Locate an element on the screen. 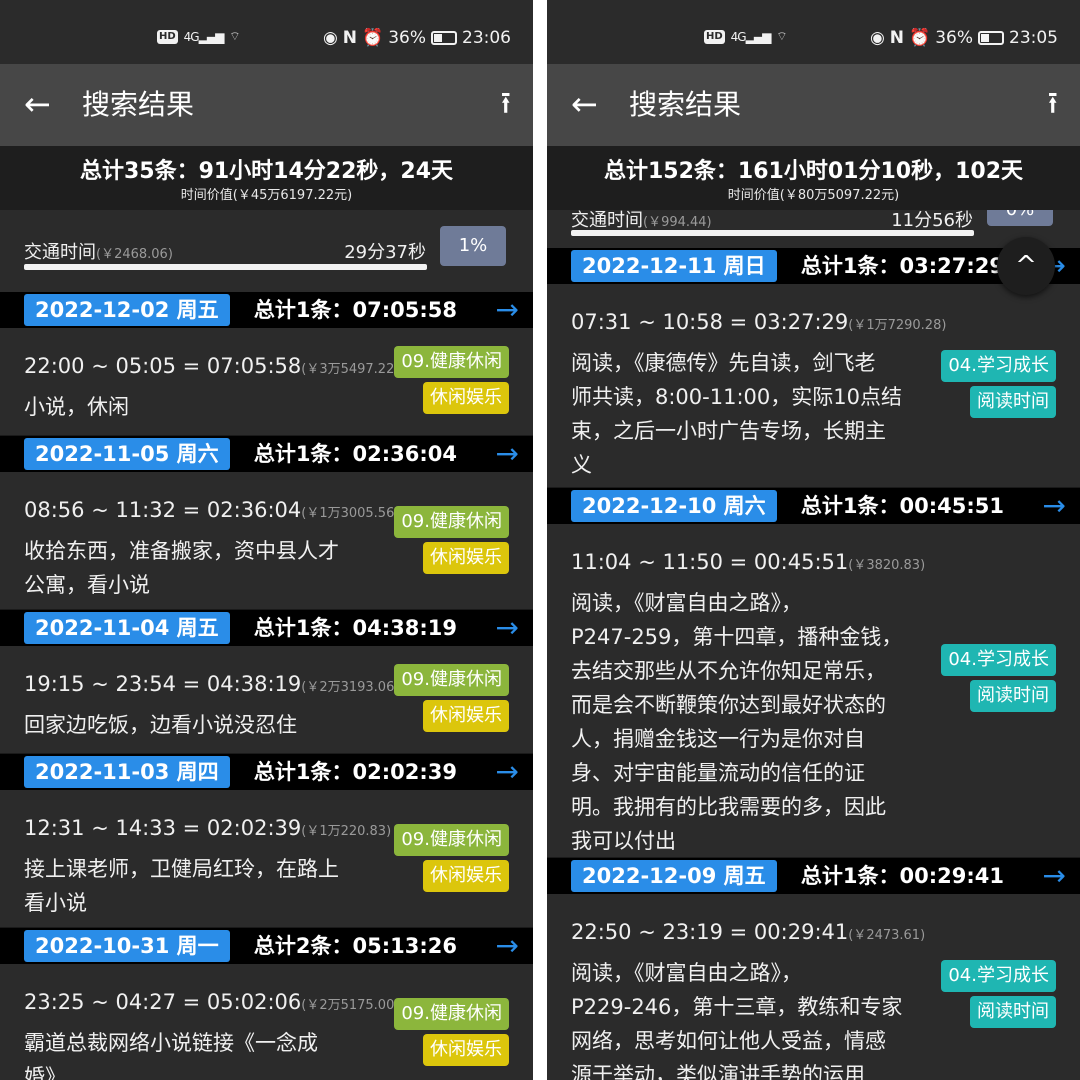 The image size is (1080, 1080). stat-label: 交通时间 is located at coordinates (607, 220).